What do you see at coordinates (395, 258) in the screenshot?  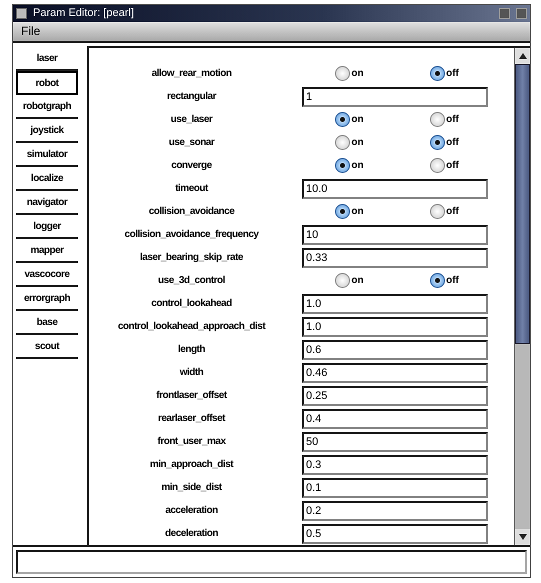 I see `value-field: 0.33` at bounding box center [395, 258].